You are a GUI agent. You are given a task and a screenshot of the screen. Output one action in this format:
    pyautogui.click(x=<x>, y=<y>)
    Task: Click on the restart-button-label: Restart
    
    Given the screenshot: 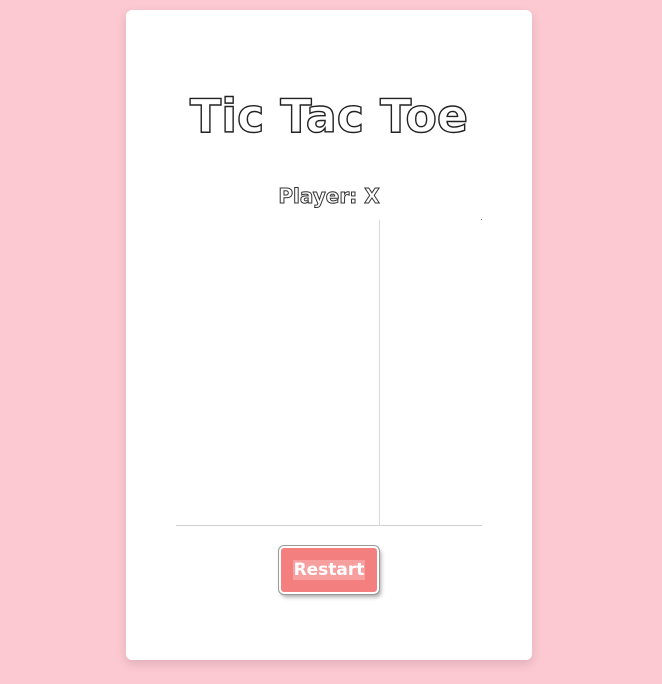 What is the action you would take?
    pyautogui.click(x=329, y=570)
    